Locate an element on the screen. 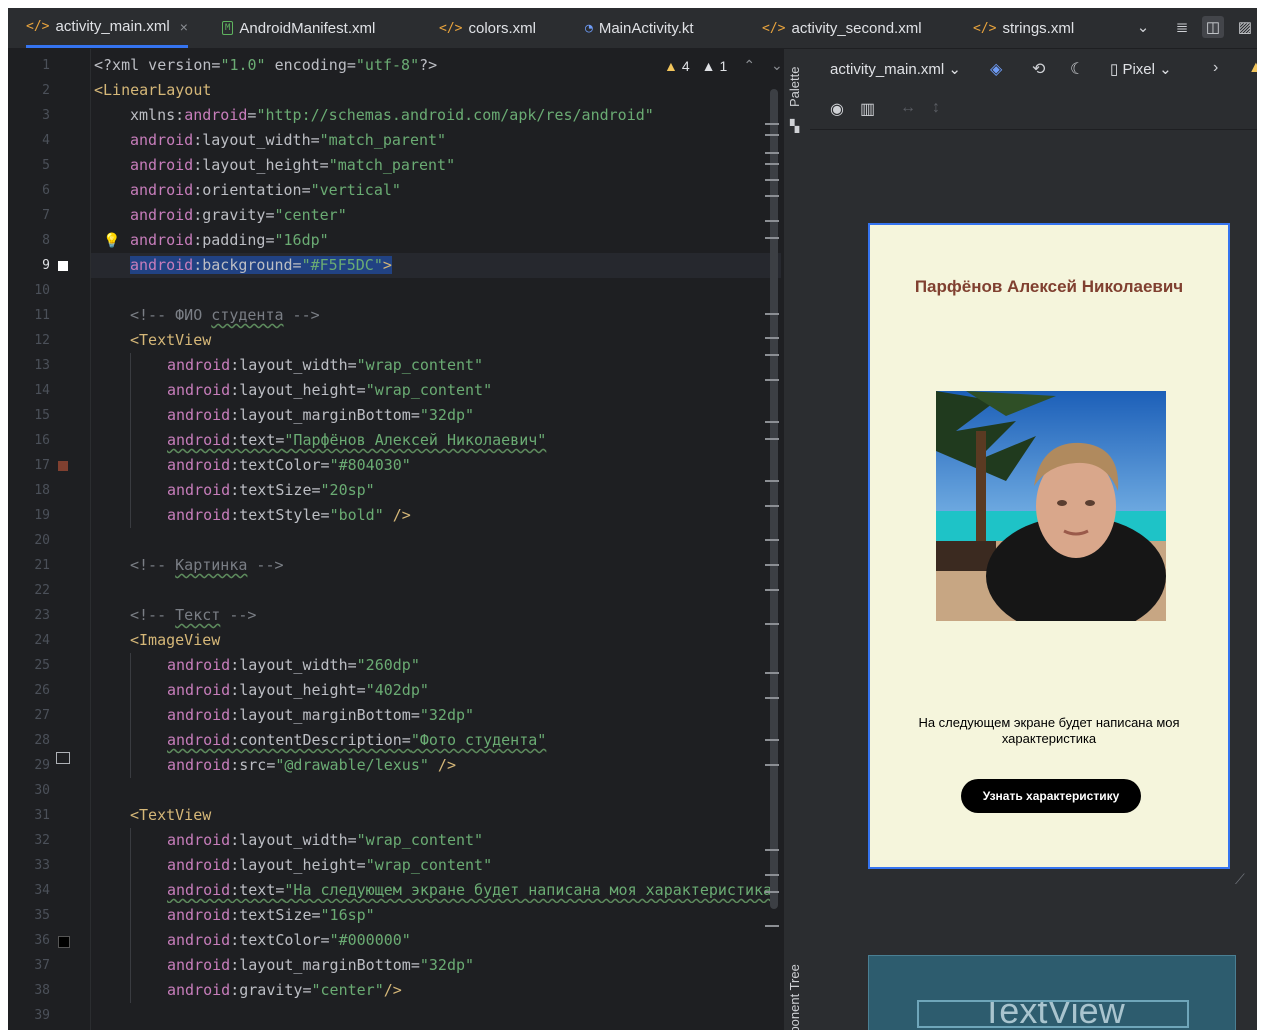 This screenshot has width=1262, height=1030. component-tree-toggle: Component Tree is located at coordinates (794, 997).